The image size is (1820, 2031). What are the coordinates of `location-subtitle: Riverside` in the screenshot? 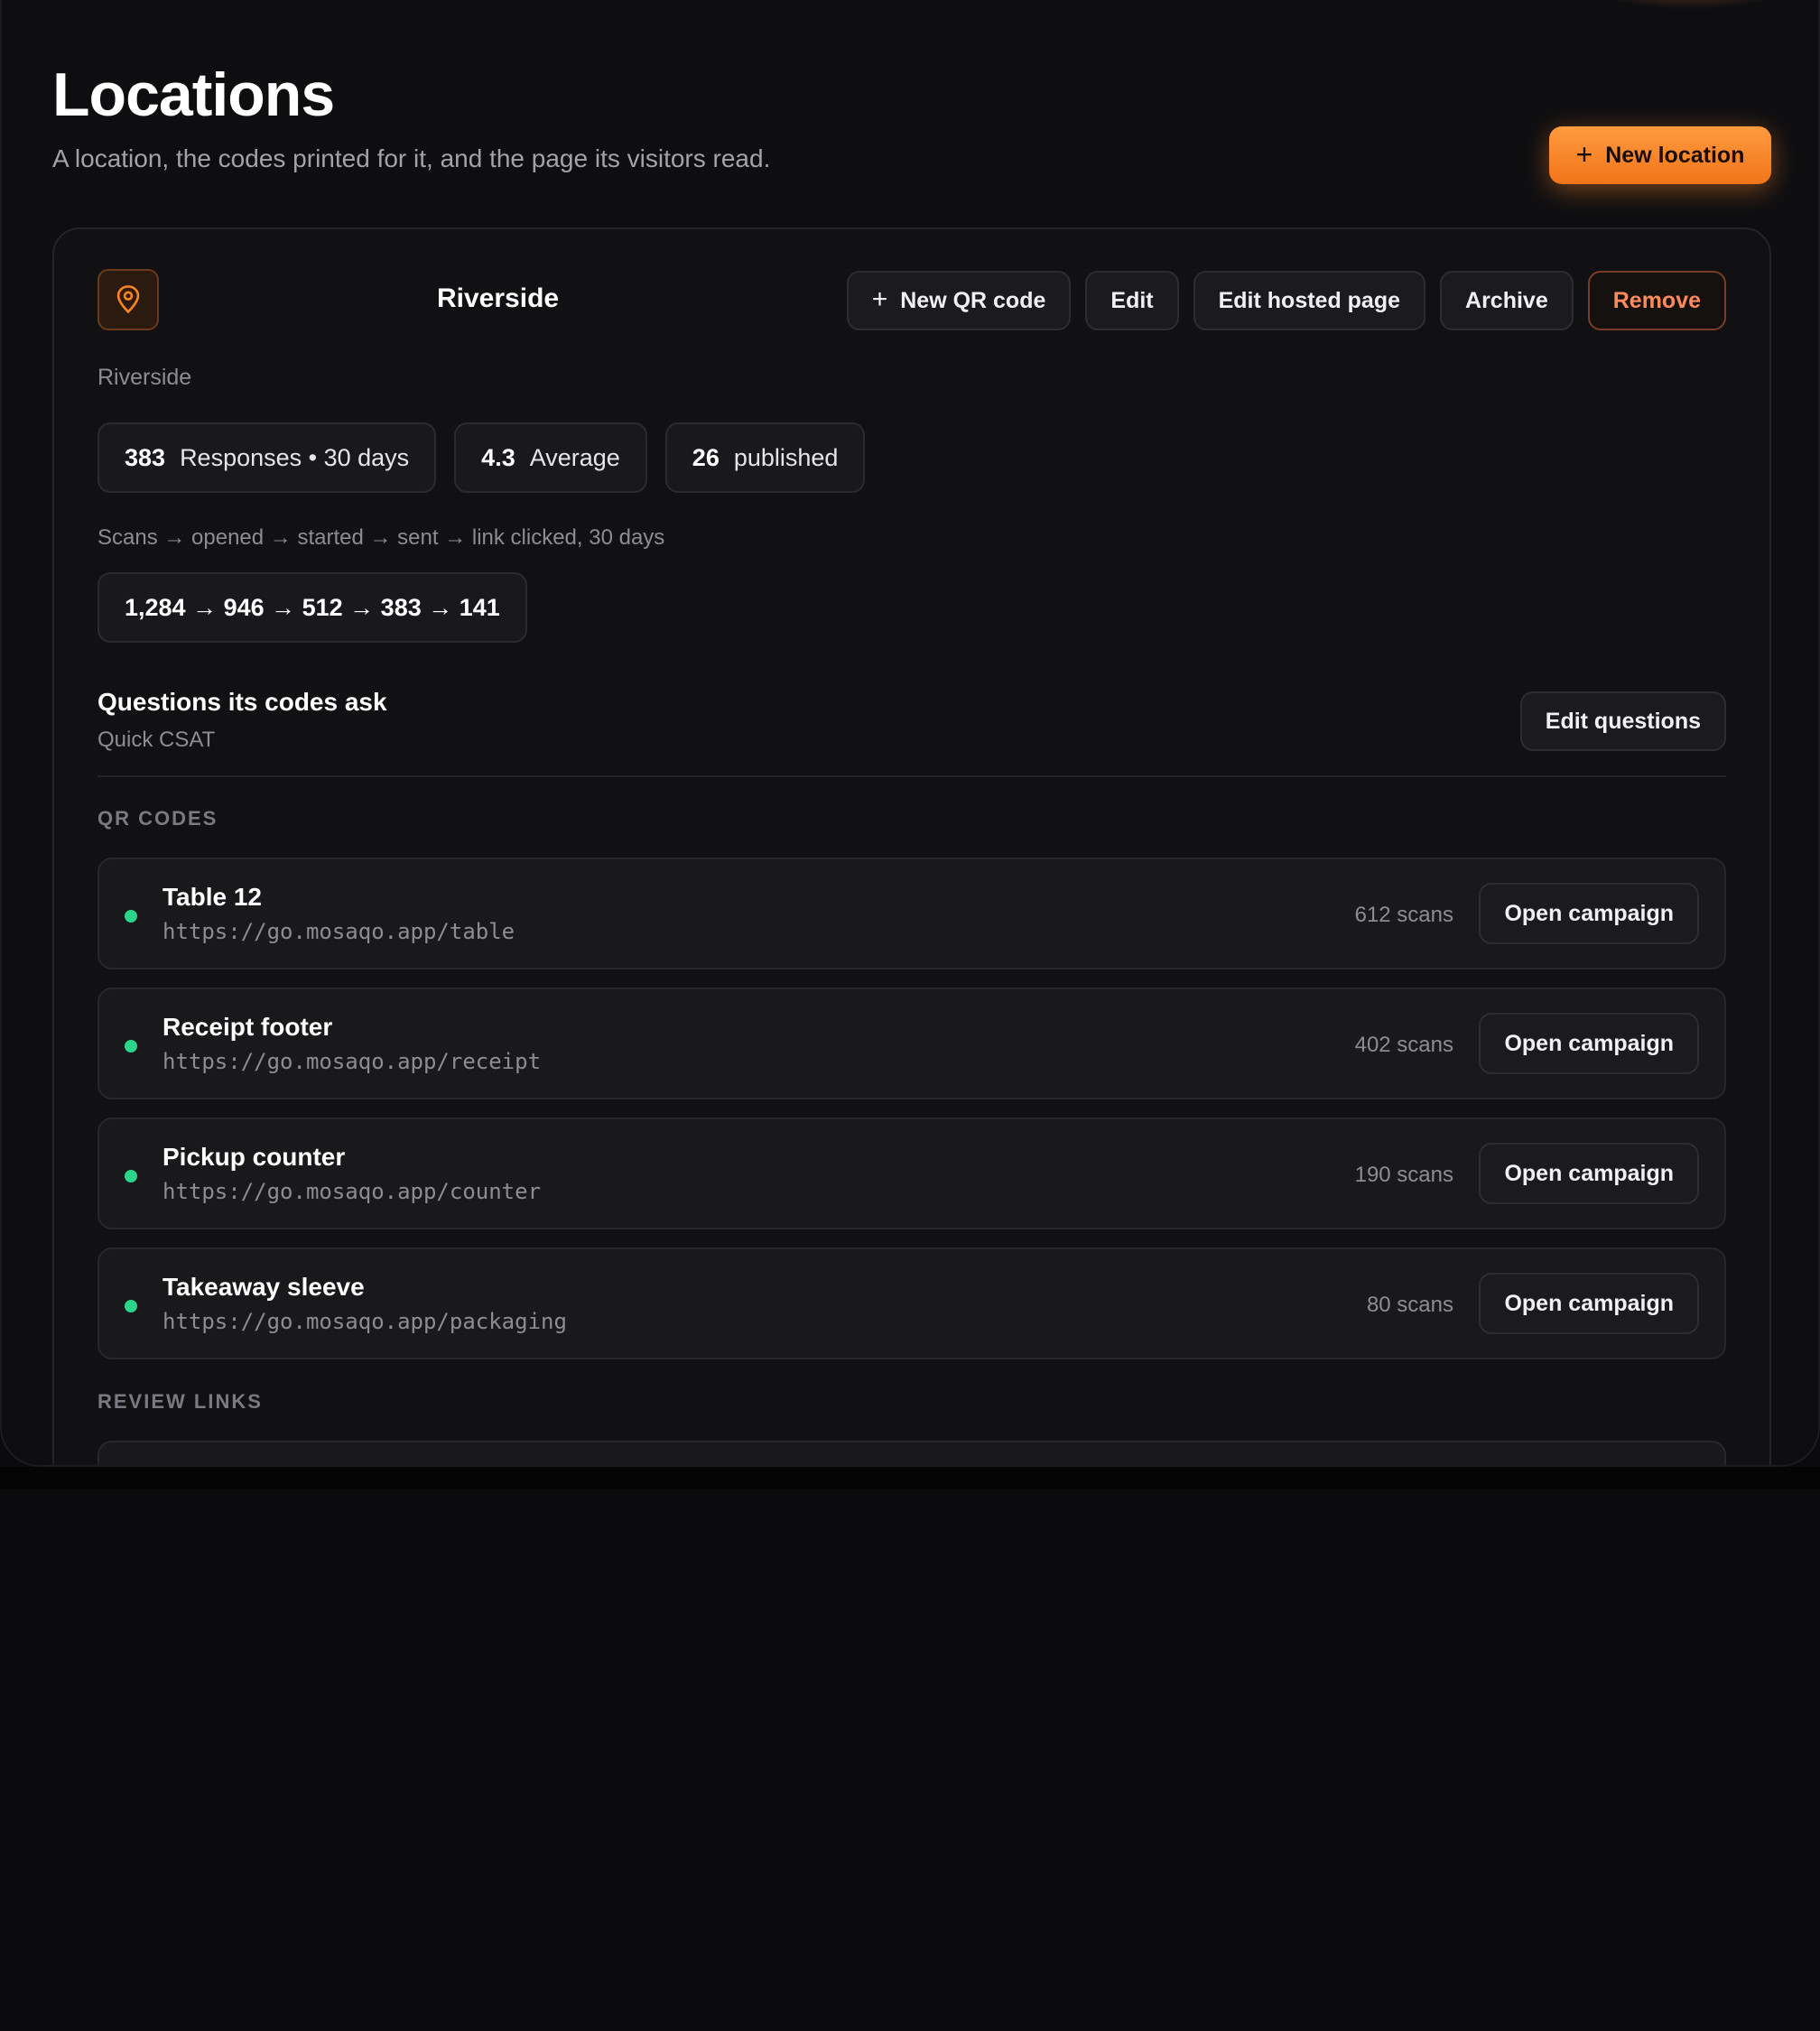 It's located at (145, 377).